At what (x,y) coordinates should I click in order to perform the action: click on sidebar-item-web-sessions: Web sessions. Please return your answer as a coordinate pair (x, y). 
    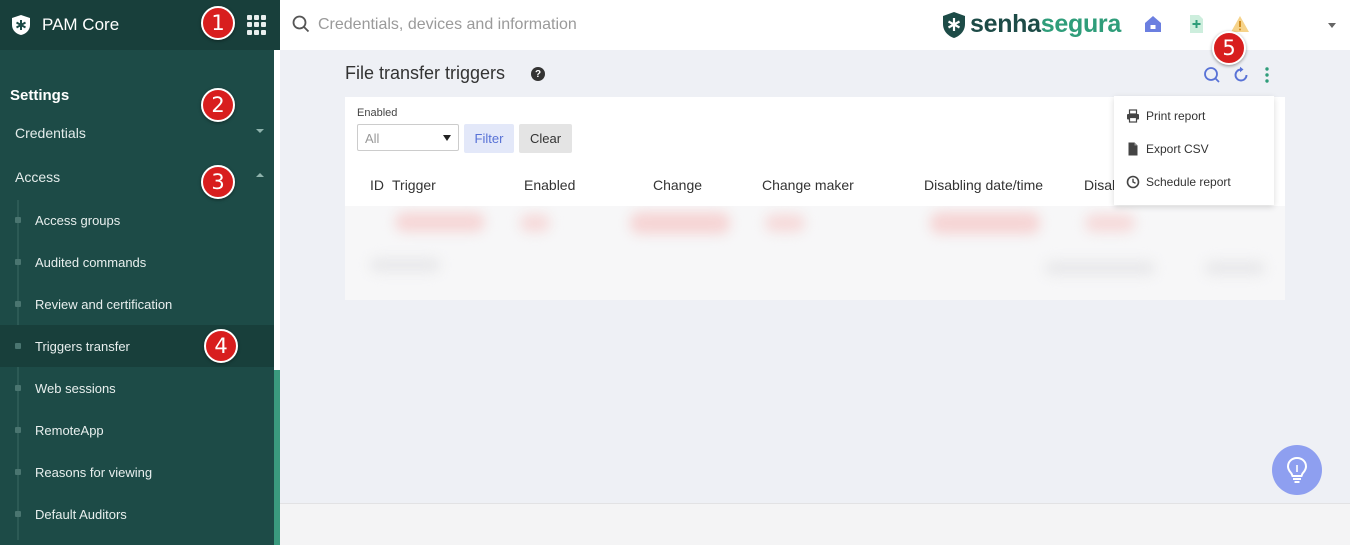
    Looking at the image, I should click on (137, 388).